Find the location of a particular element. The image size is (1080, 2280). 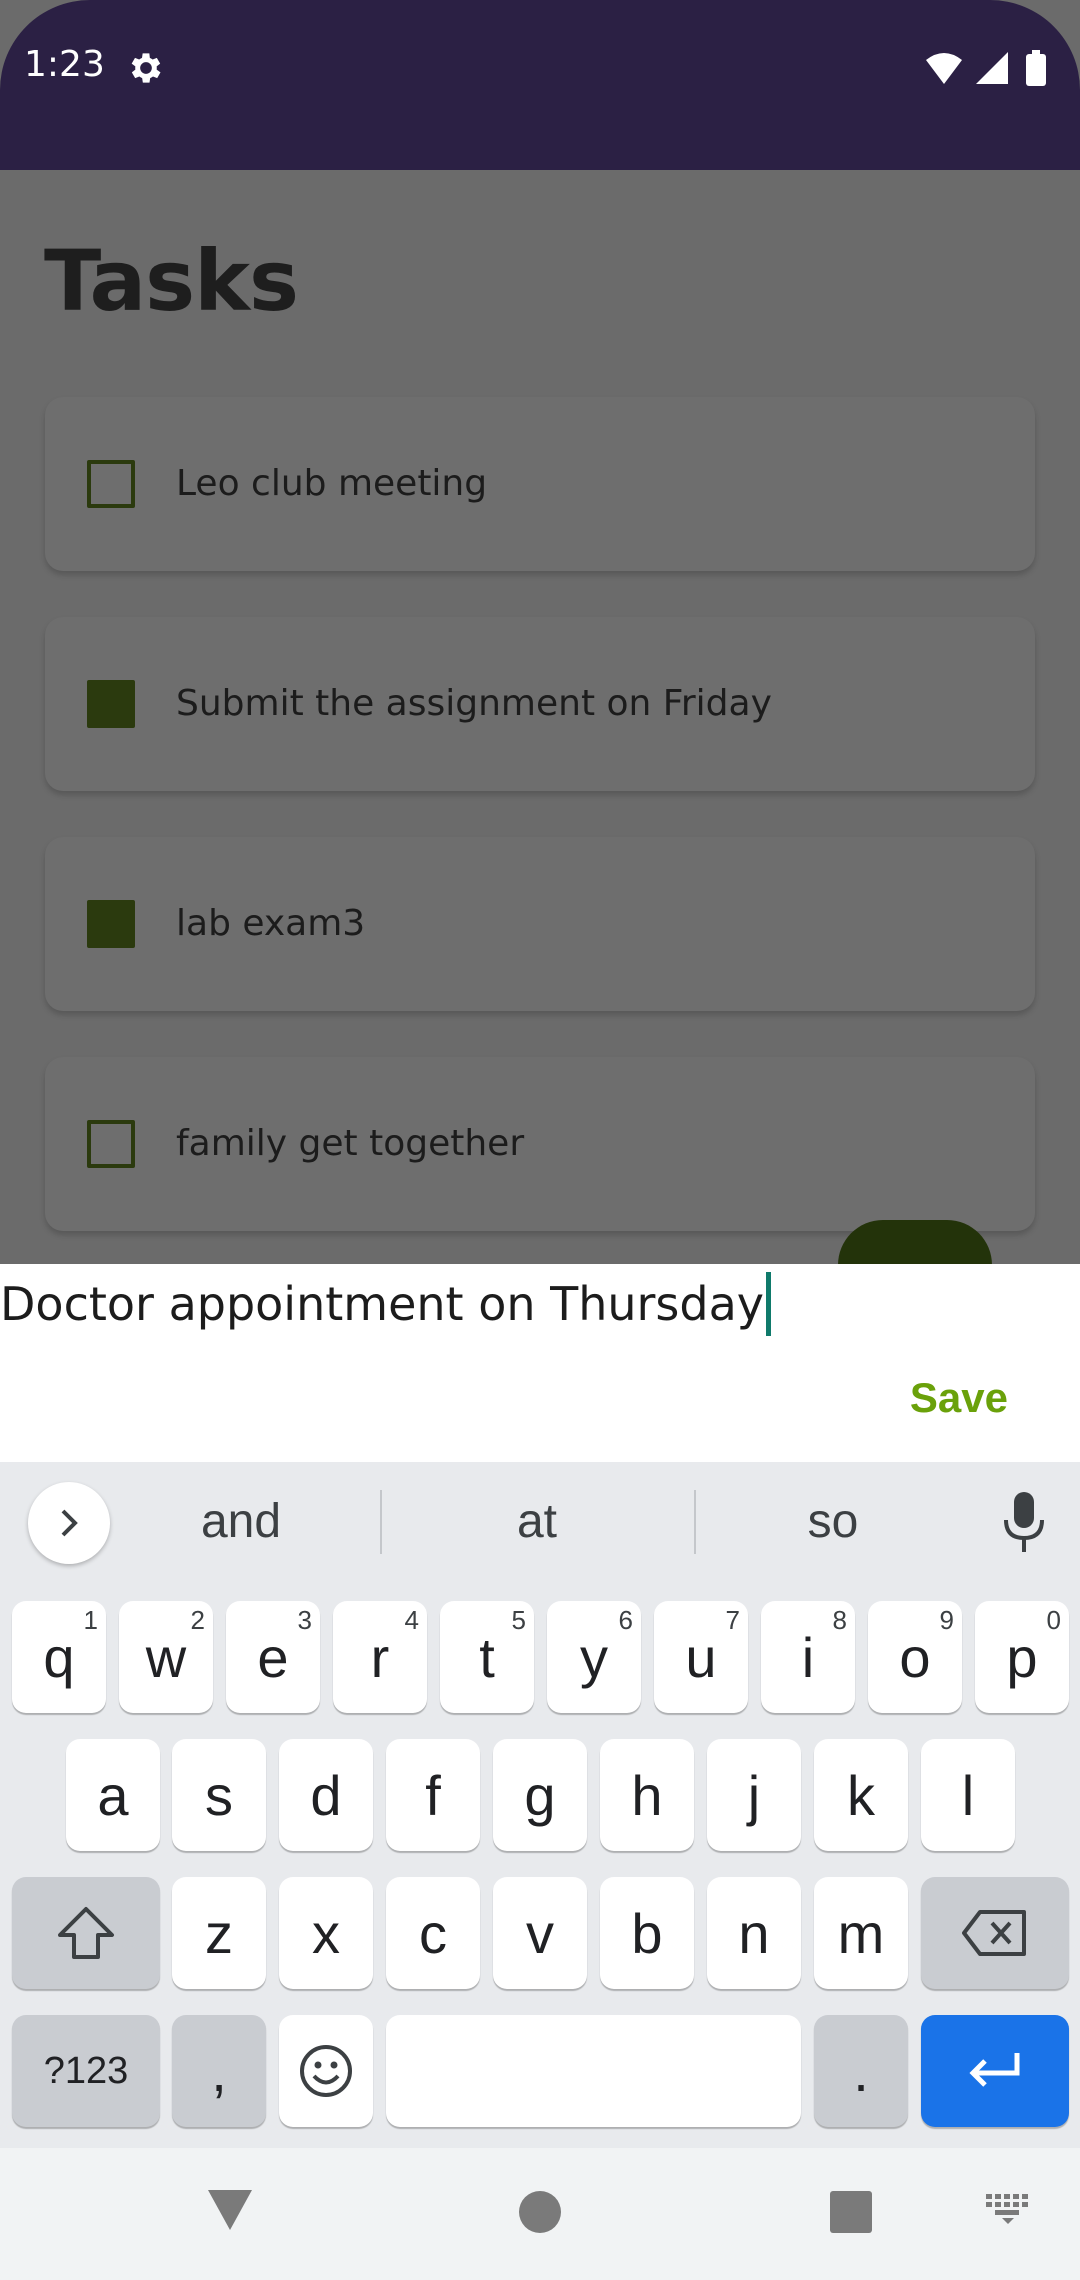

key-a: a is located at coordinates (113, 1795).